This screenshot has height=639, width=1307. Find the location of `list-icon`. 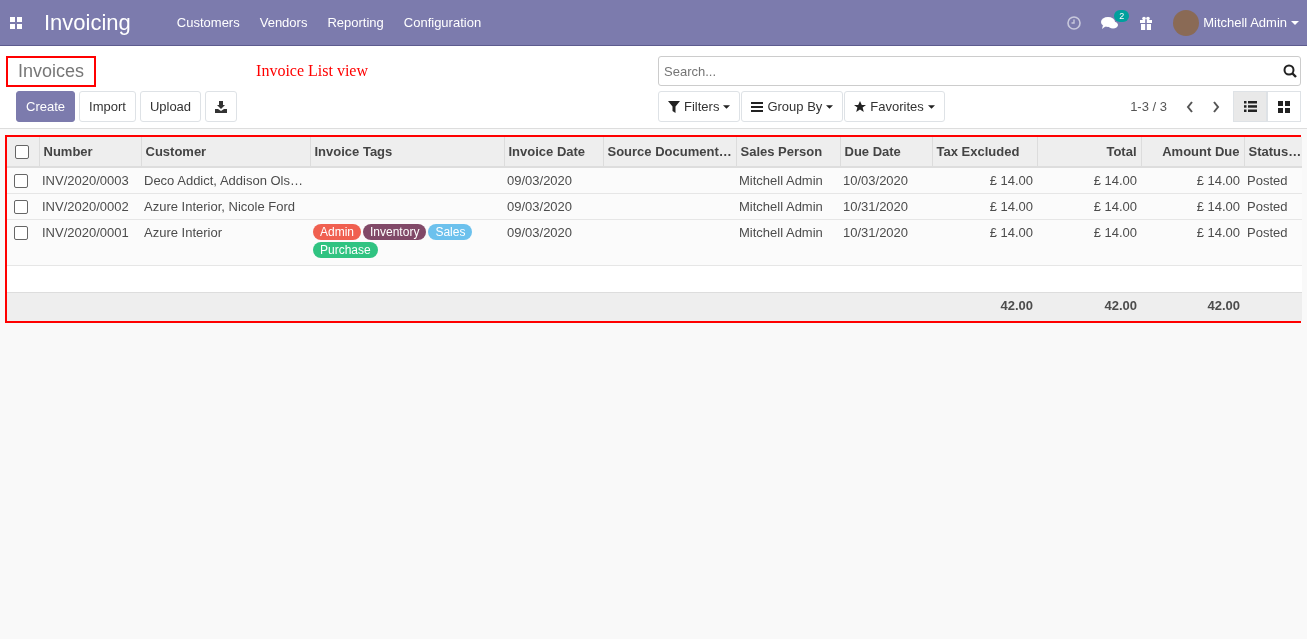

list-icon is located at coordinates (1250, 106).